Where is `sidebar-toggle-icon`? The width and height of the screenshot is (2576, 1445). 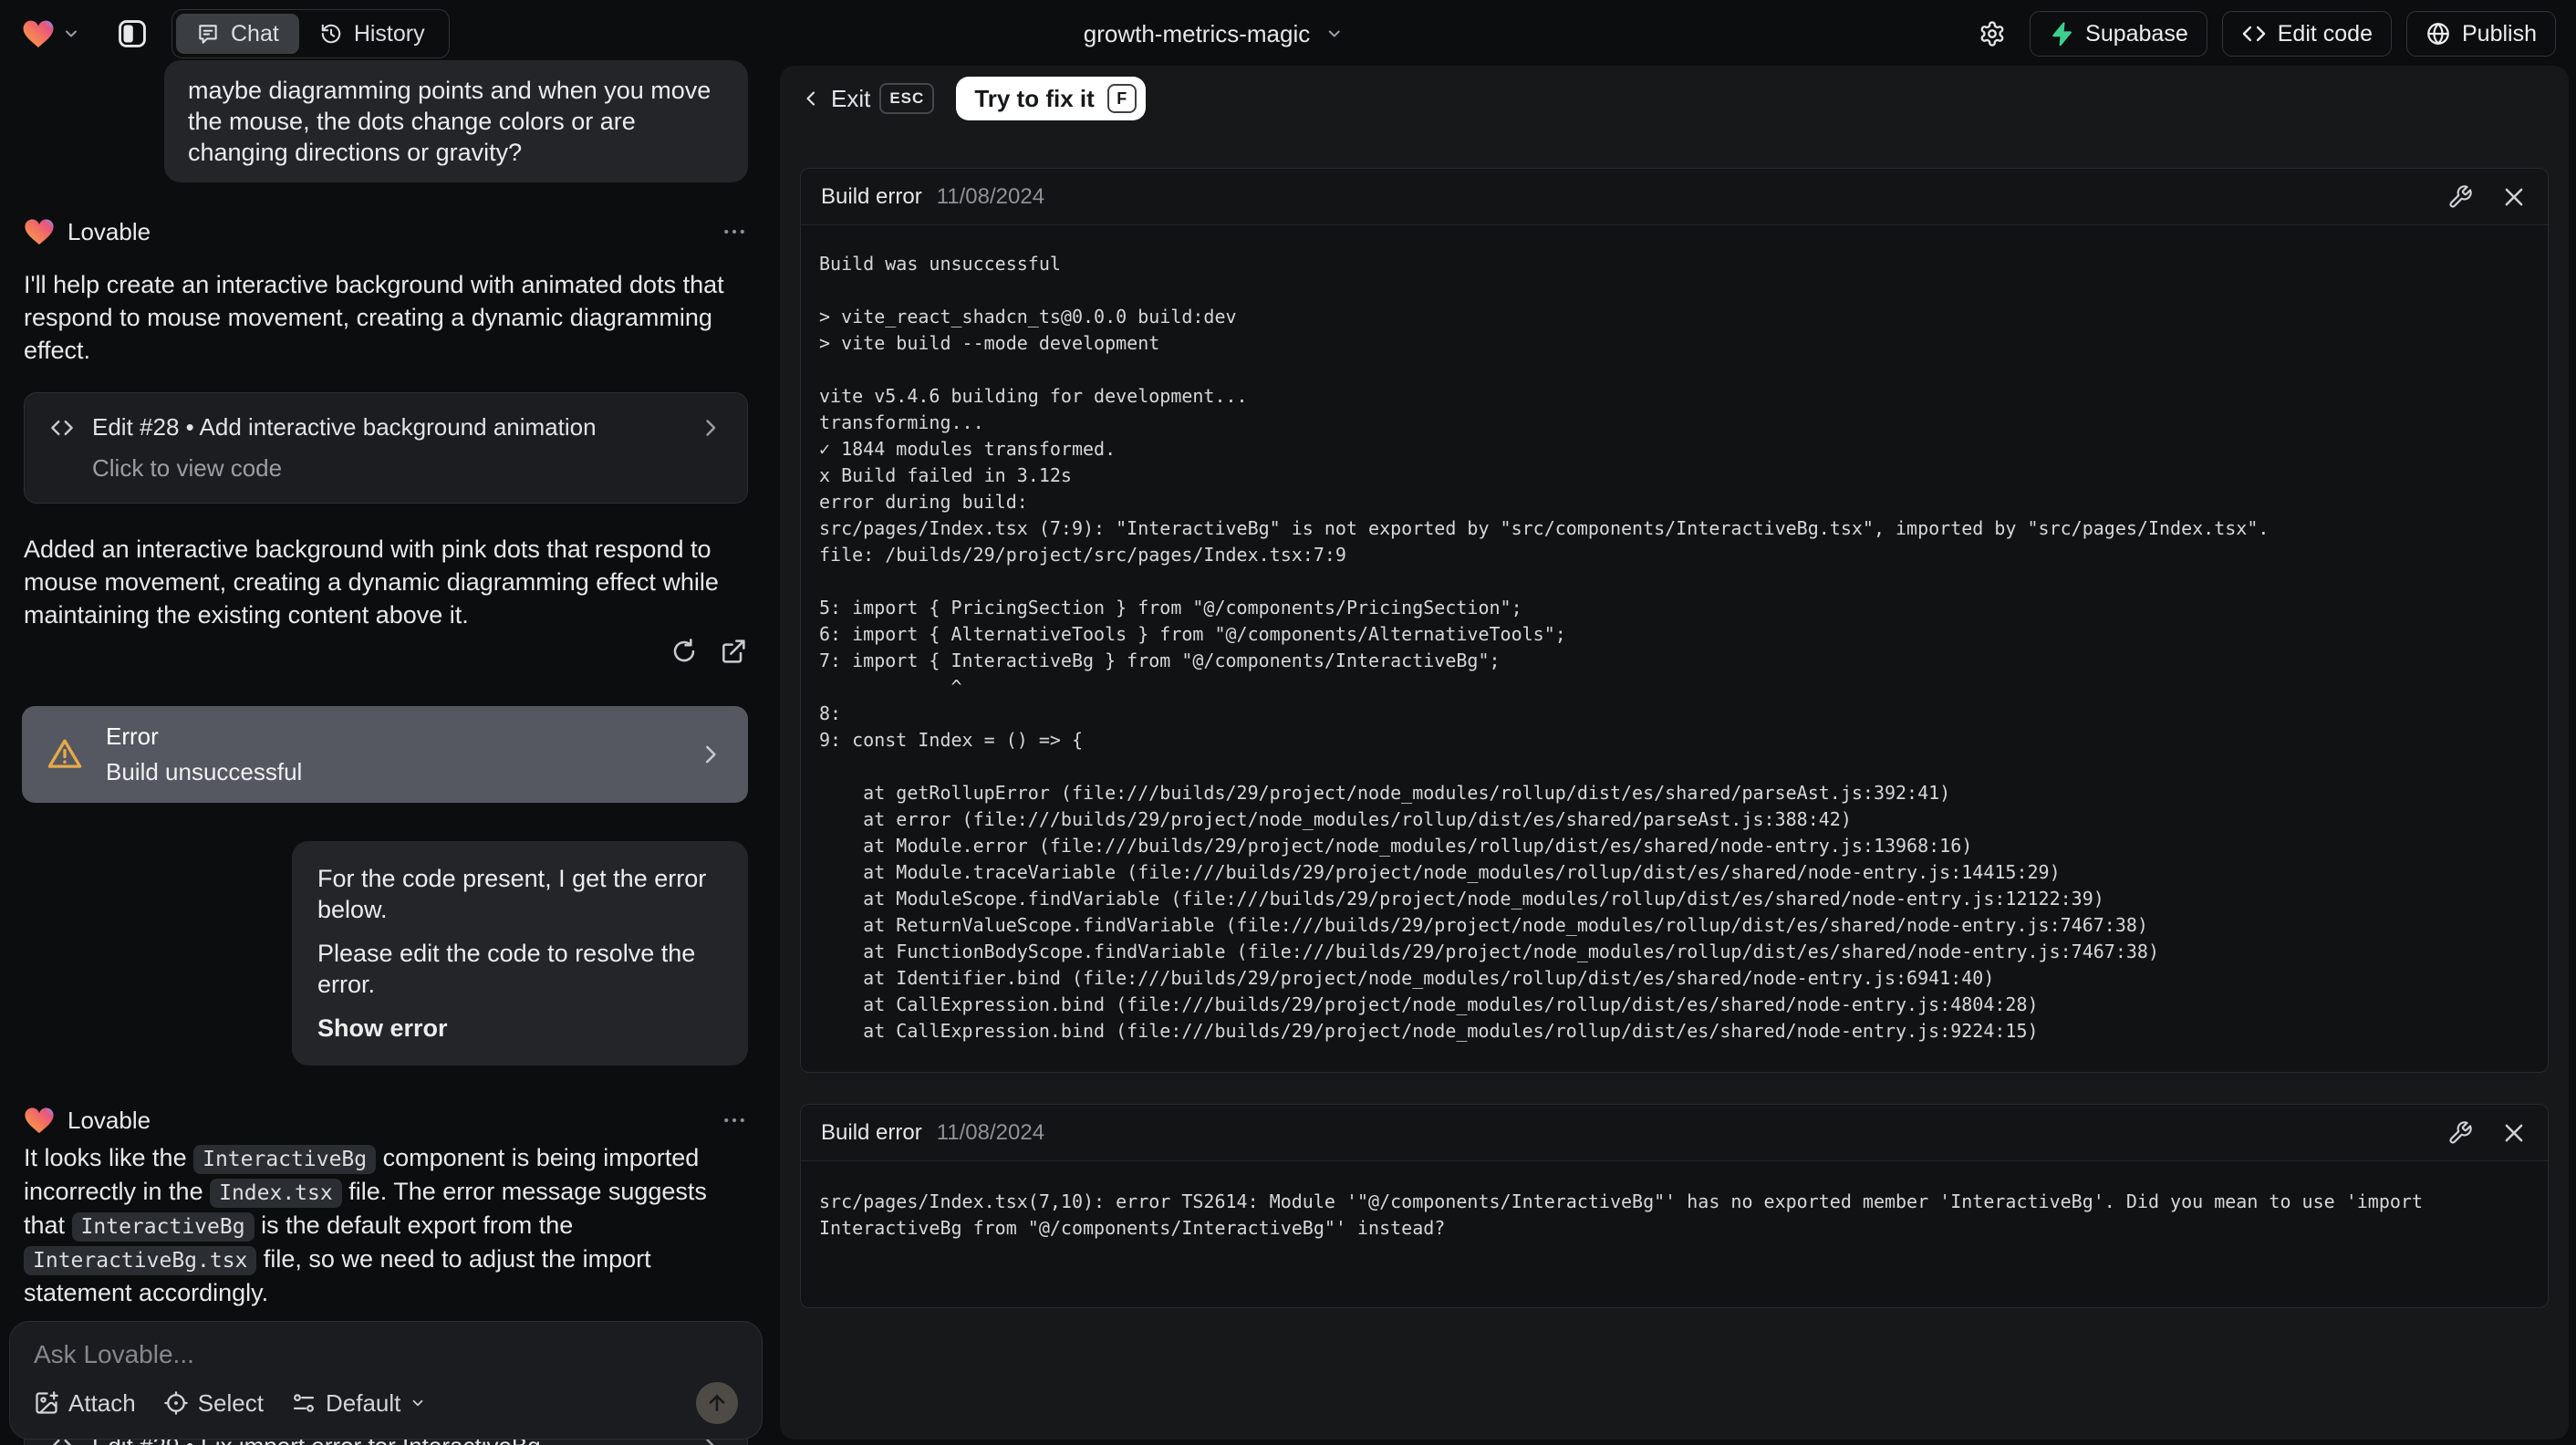 sidebar-toggle-icon is located at coordinates (133, 33).